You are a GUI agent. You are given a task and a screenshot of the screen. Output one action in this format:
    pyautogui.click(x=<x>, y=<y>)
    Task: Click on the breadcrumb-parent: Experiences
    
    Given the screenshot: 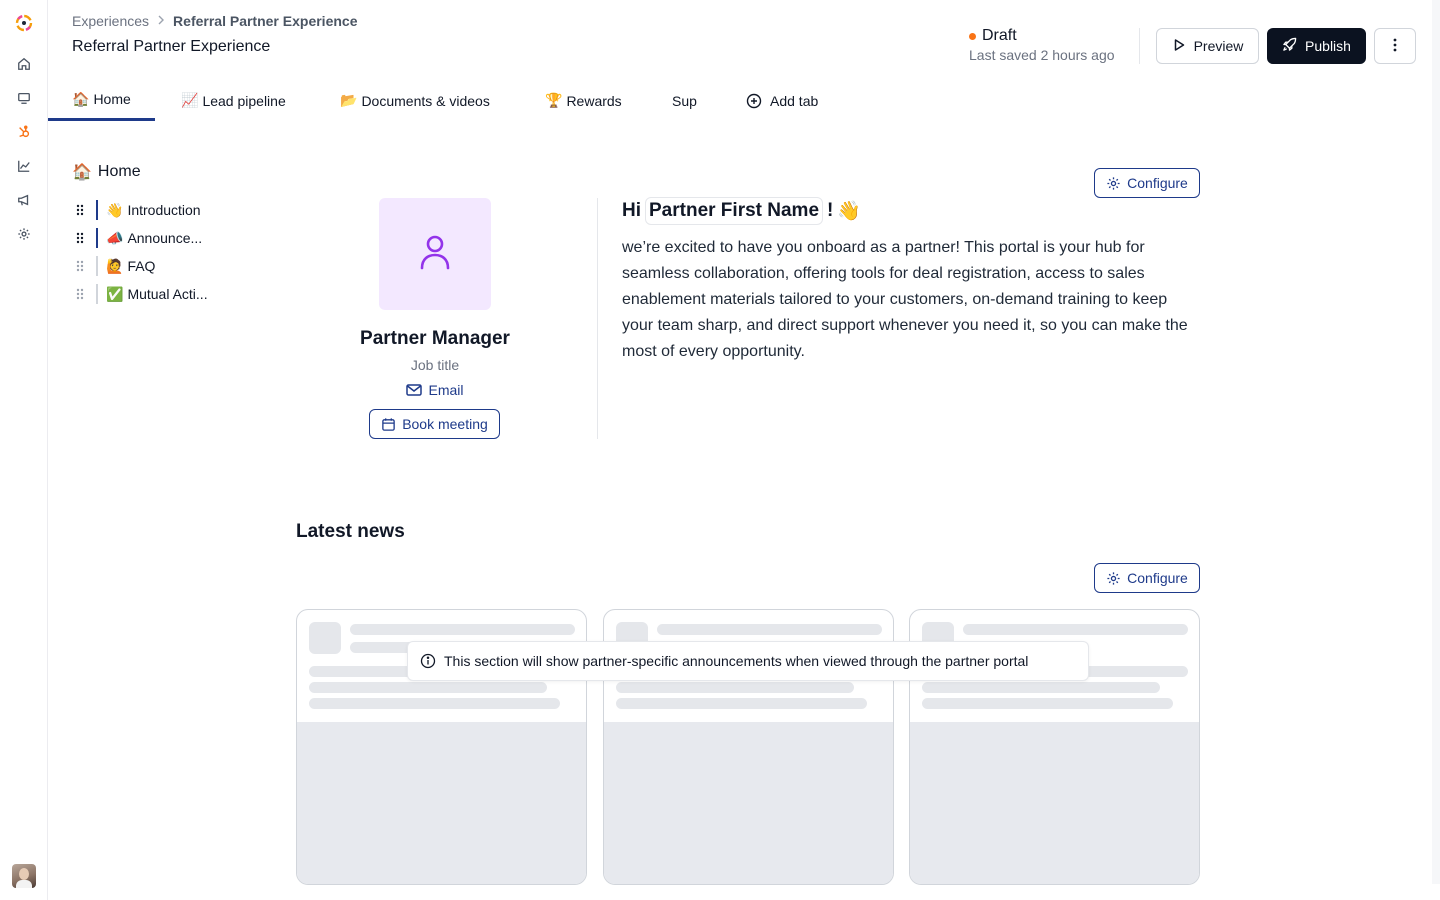 What is the action you would take?
    pyautogui.click(x=110, y=21)
    